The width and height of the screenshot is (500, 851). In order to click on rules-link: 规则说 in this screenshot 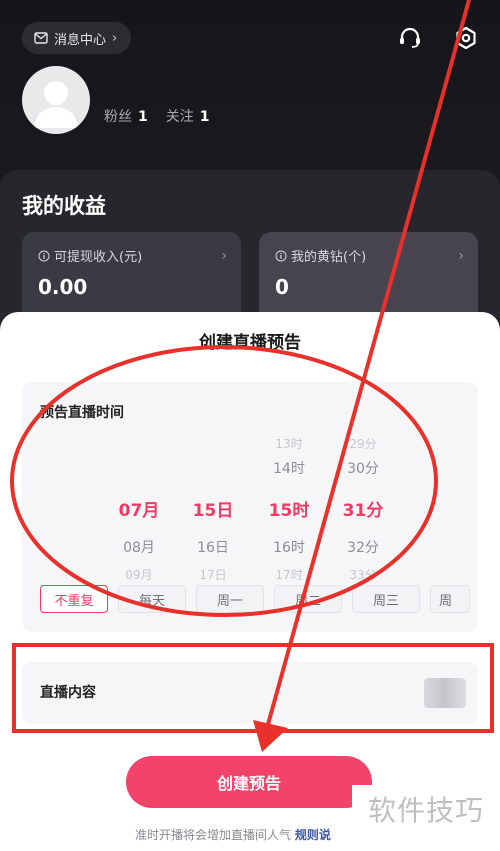, I will do `click(313, 835)`.